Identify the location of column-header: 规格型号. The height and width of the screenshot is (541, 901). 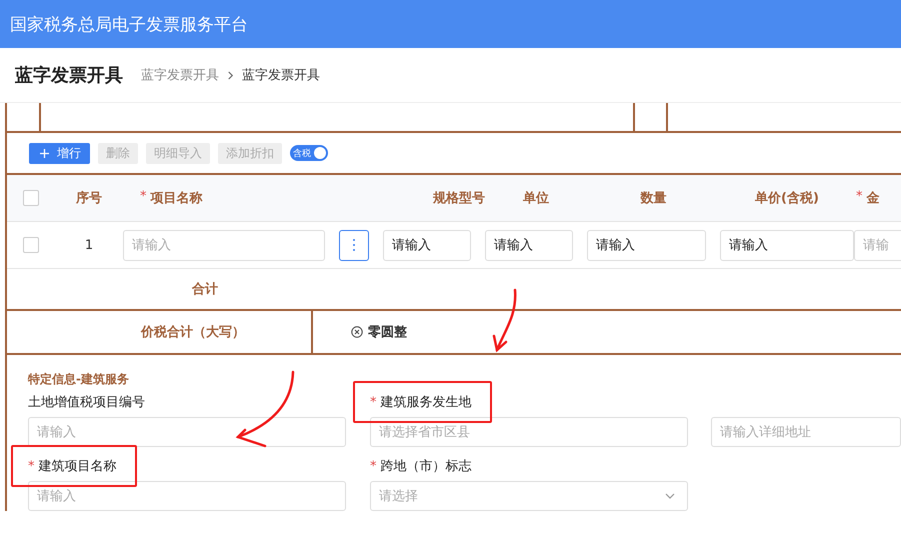
(459, 198).